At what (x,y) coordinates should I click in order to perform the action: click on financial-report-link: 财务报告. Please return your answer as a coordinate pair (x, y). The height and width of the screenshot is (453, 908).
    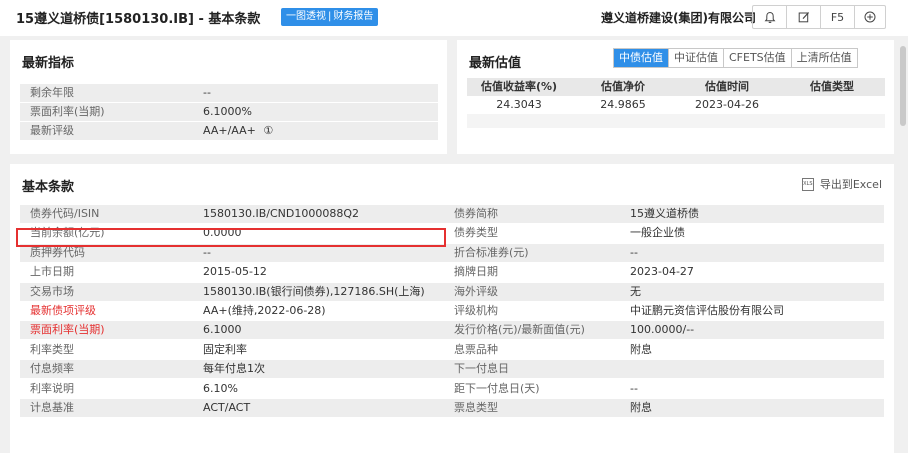
    Looking at the image, I should click on (353, 16).